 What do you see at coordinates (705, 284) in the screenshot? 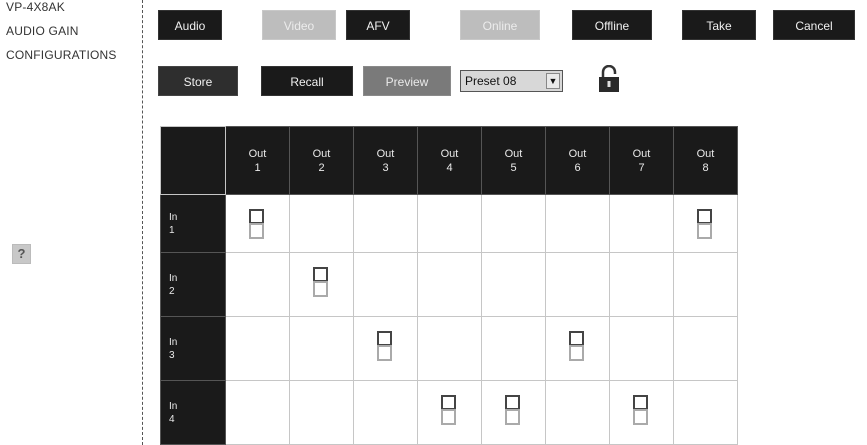
I see `crosspoint-in2-out8` at bounding box center [705, 284].